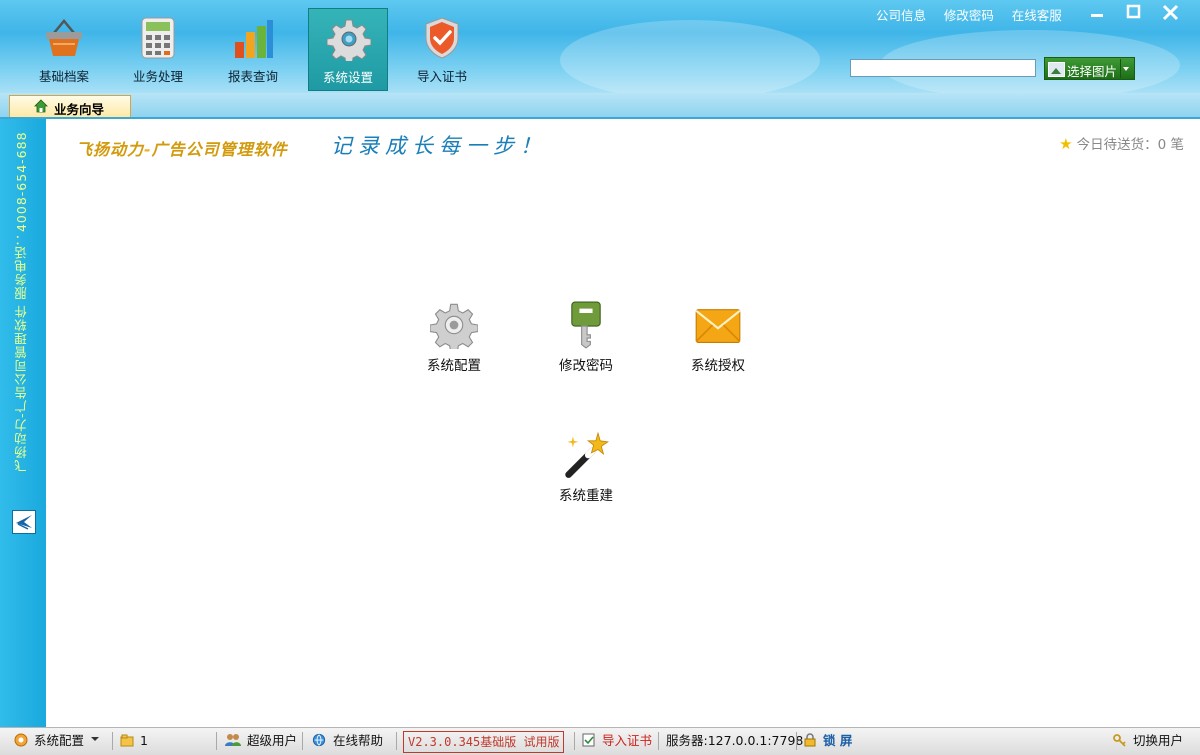 The height and width of the screenshot is (755, 1200). Describe the element at coordinates (272, 740) in the screenshot. I see `status-user-label: 超级用户` at that location.